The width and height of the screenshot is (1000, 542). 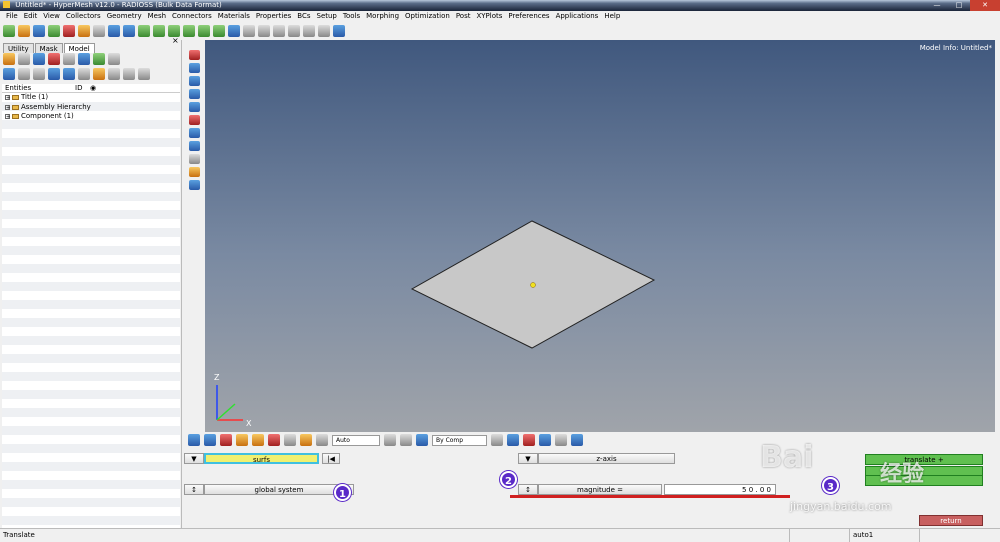 What do you see at coordinates (427, 16) in the screenshot?
I see `menu-optimization: Optimization` at bounding box center [427, 16].